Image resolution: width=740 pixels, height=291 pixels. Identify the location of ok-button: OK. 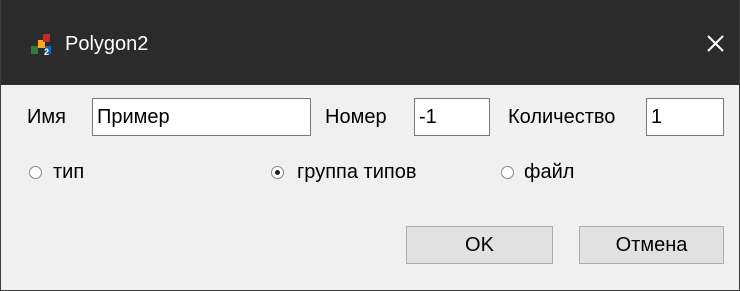
(479, 245).